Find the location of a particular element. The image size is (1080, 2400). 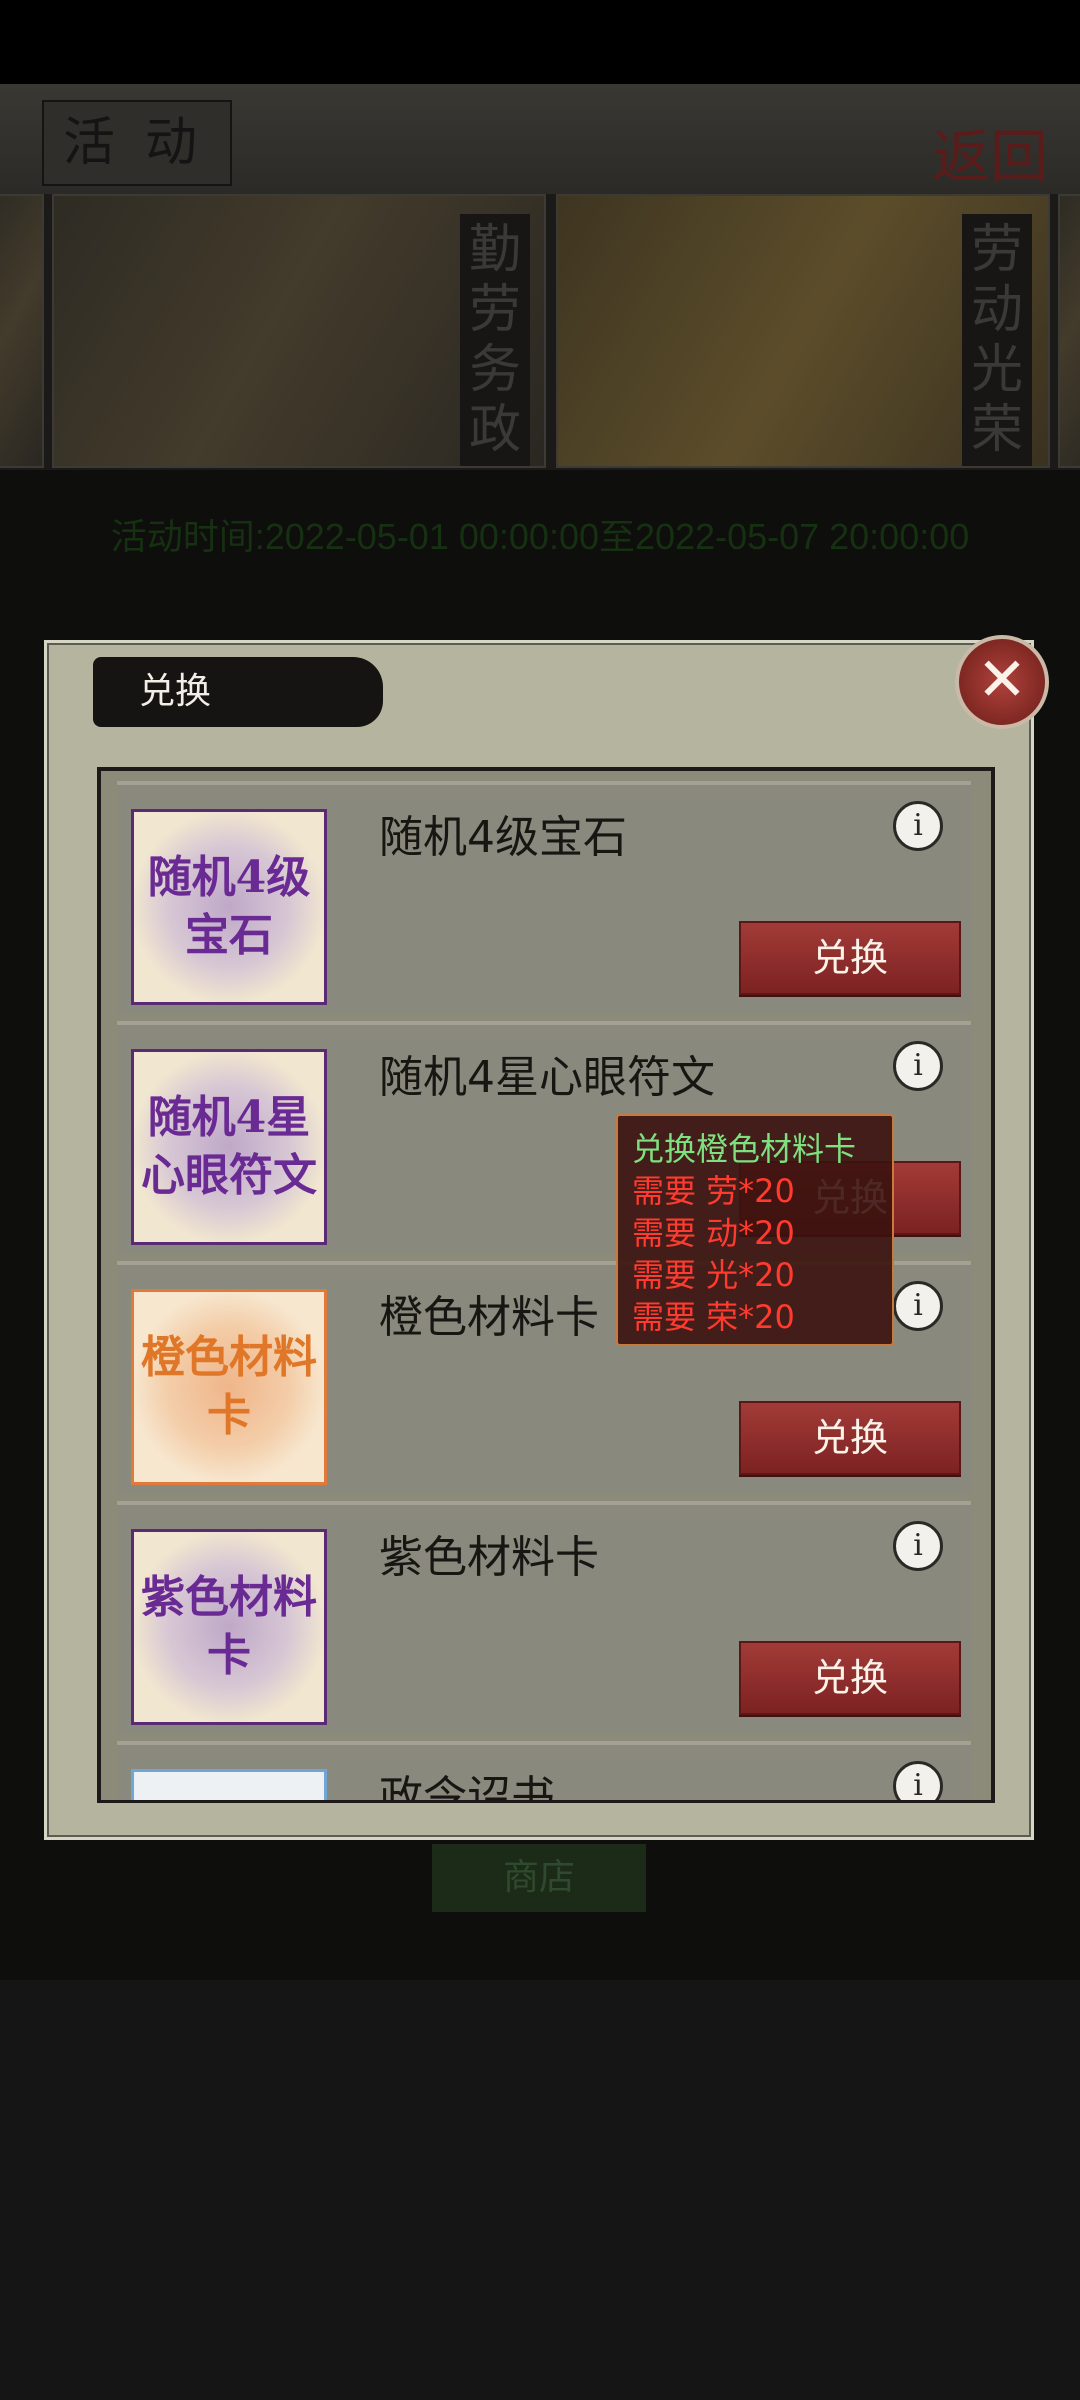

list-item: 随机4级宝石 随机4级宝石 i 兑换 is located at coordinates (544, 897).